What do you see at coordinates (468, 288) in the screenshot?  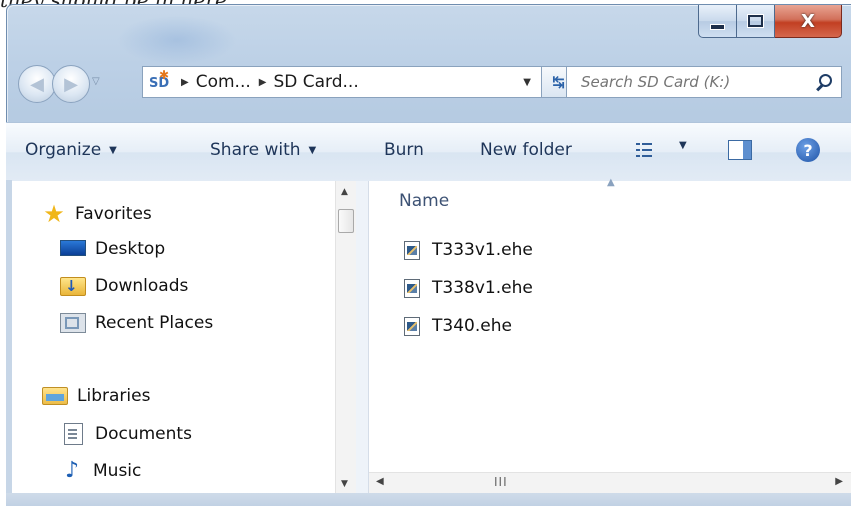 I see `file-item: T338v1.ehe` at bounding box center [468, 288].